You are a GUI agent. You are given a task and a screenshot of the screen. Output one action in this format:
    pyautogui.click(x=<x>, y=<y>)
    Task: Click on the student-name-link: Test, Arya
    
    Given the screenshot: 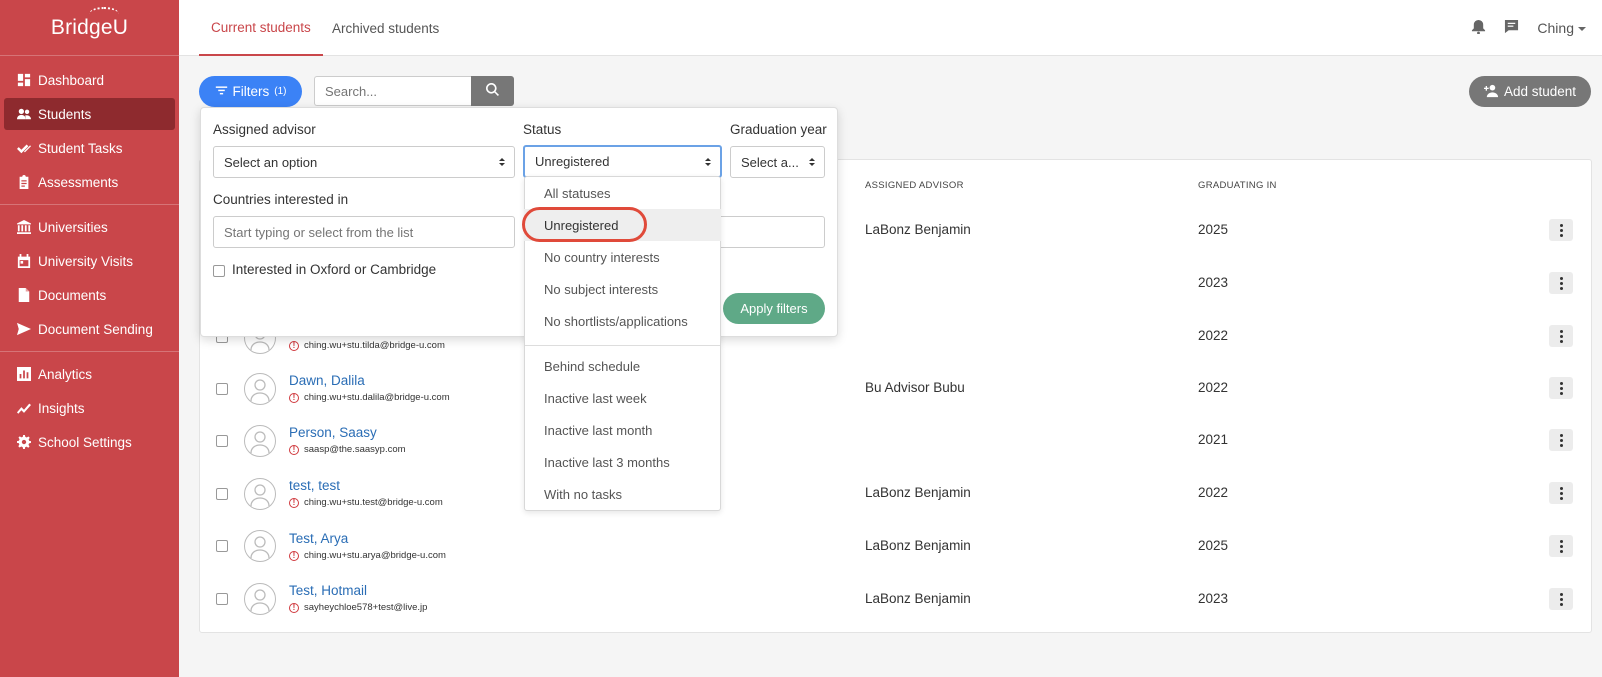 What is the action you would take?
    pyautogui.click(x=318, y=538)
    